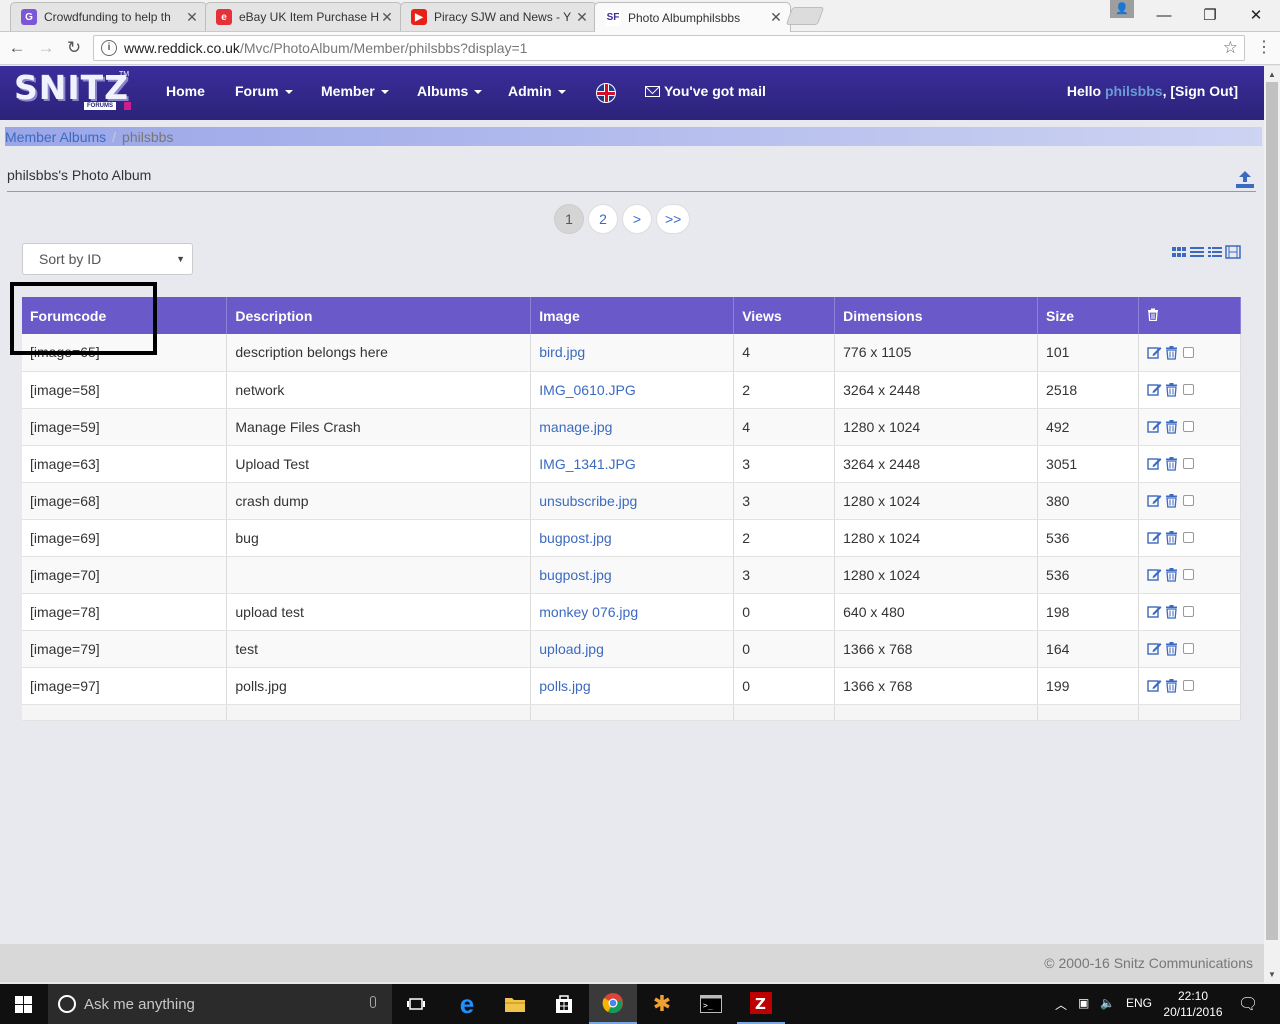  Describe the element at coordinates (264, 91) in the screenshot. I see `nav-forum: Forum` at that location.